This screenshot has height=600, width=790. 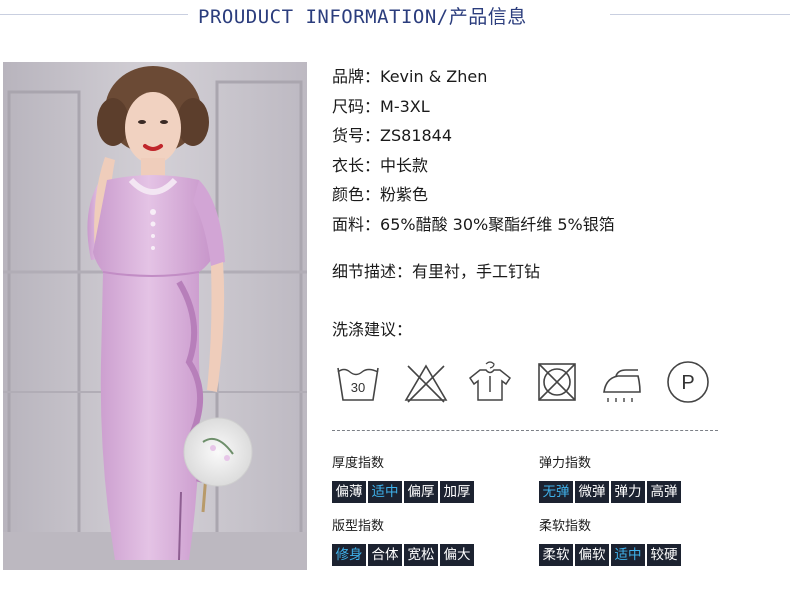 What do you see at coordinates (592, 555) in the screenshot?
I see `index-chip: 偏软` at bounding box center [592, 555].